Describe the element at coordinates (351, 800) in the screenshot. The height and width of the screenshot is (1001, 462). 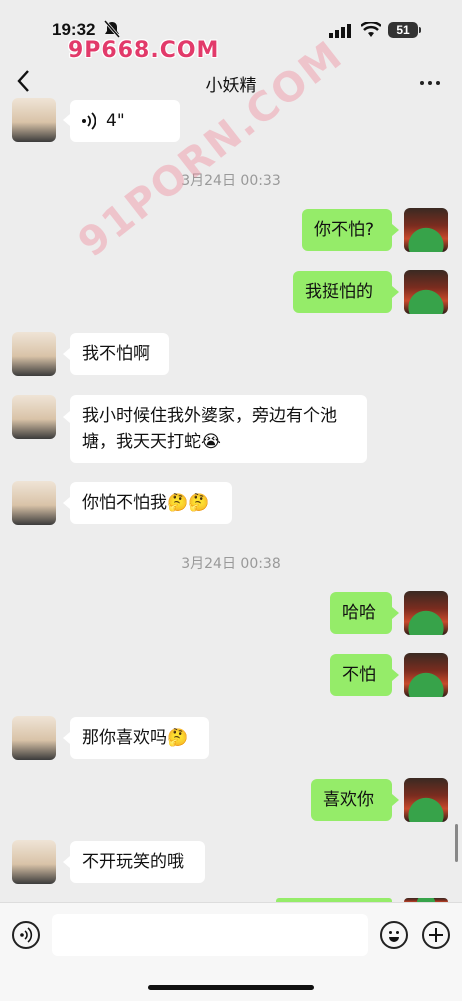
I see `message-bubble-sent: 喜欢你` at that location.